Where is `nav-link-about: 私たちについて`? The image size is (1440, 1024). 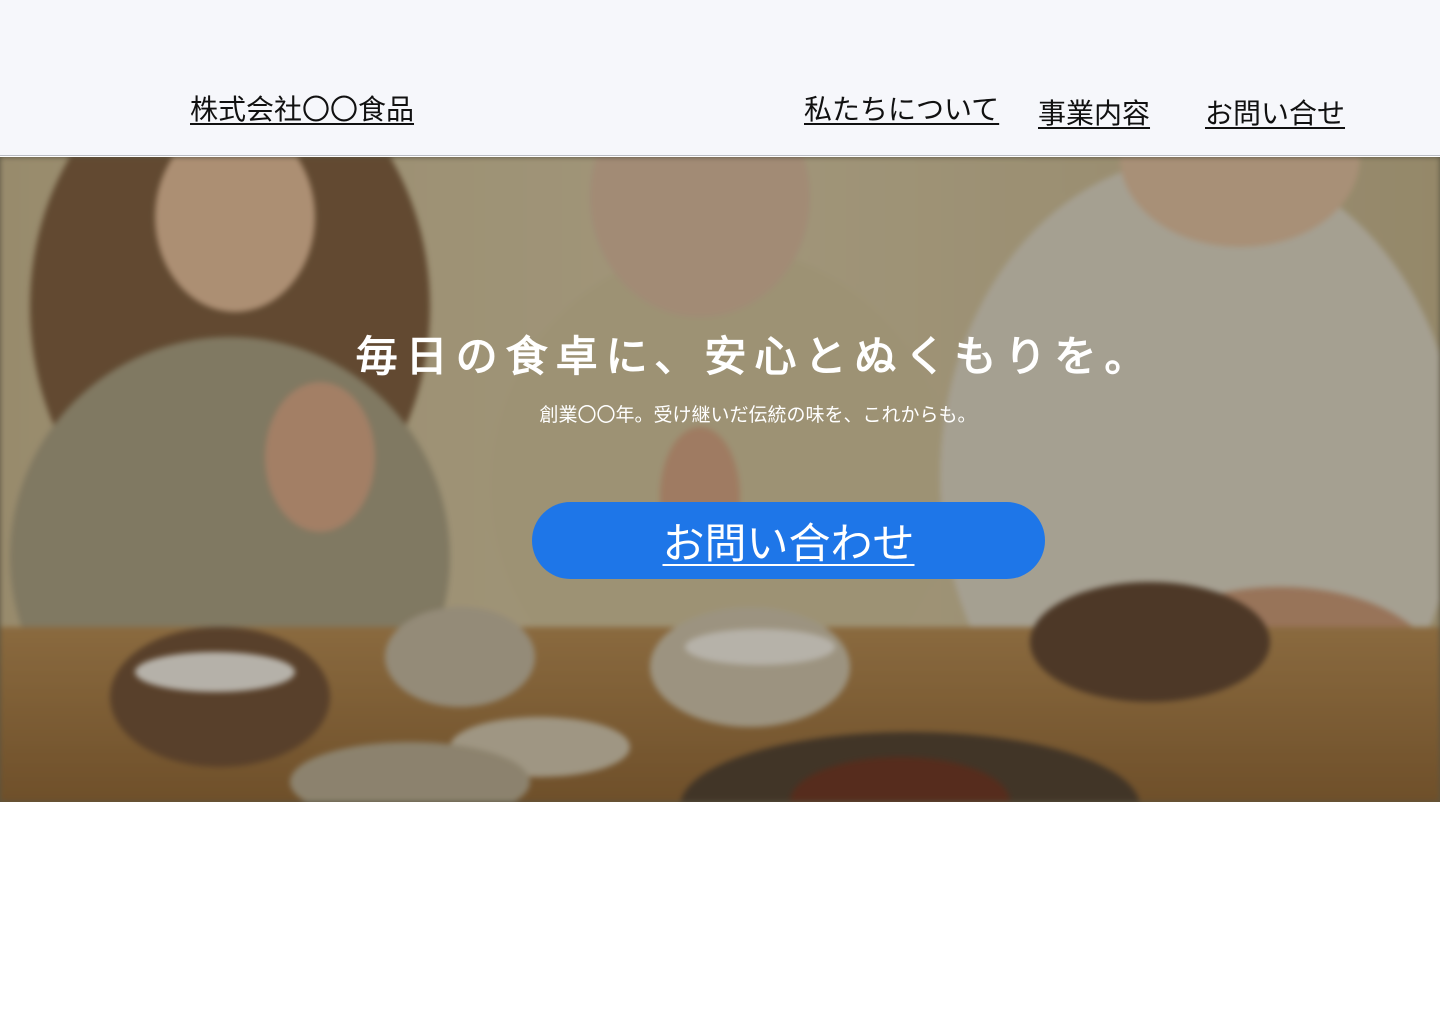
nav-link-about: 私たちについて is located at coordinates (901, 108).